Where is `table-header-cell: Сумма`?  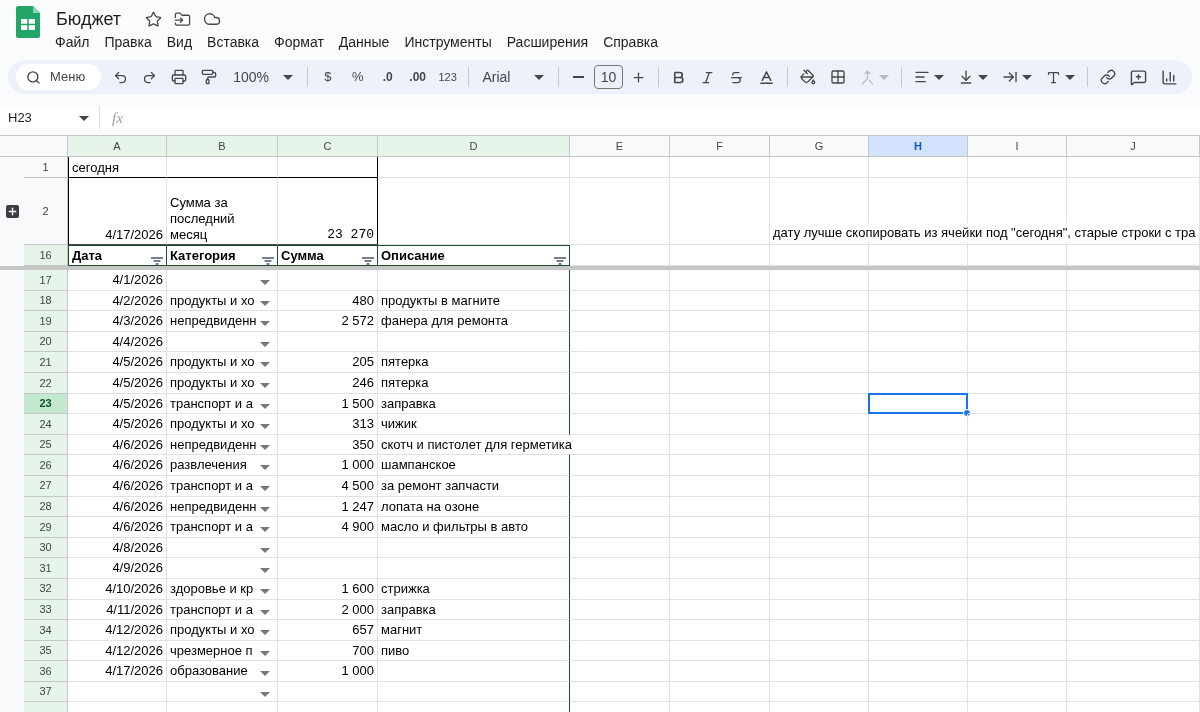 table-header-cell: Сумма is located at coordinates (328, 255).